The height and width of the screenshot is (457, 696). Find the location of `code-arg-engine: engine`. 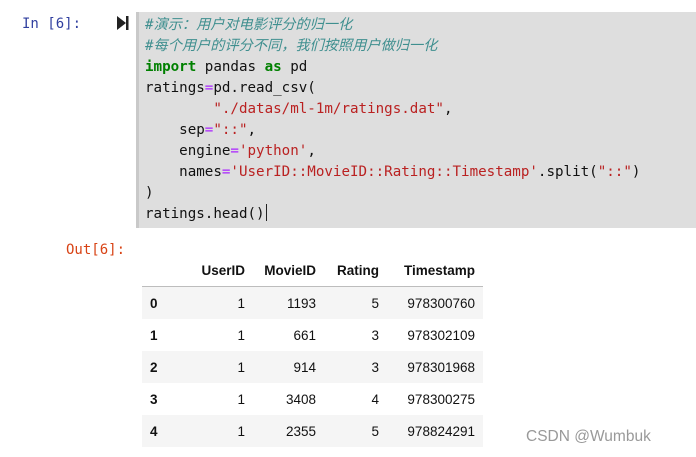

code-arg-engine: engine is located at coordinates (188, 151).